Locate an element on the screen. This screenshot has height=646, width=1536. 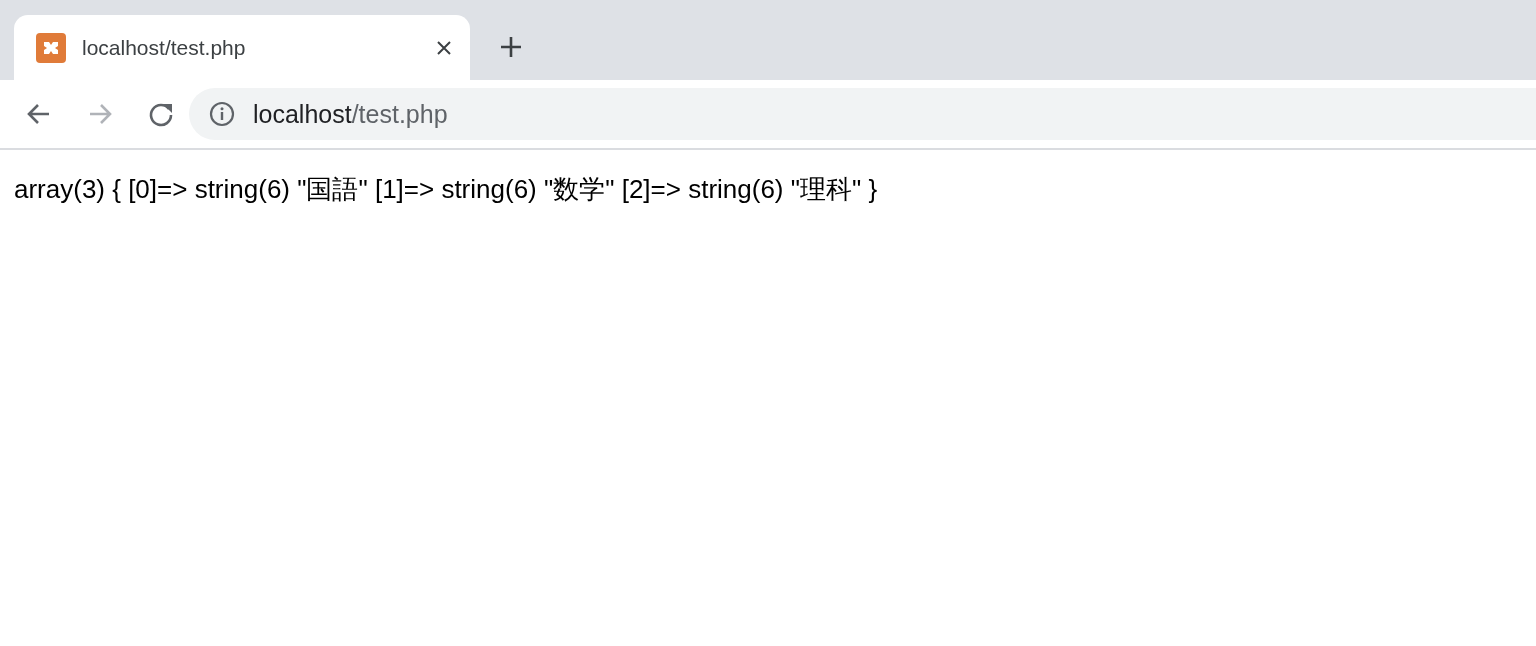
info-icon is located at coordinates (222, 114).